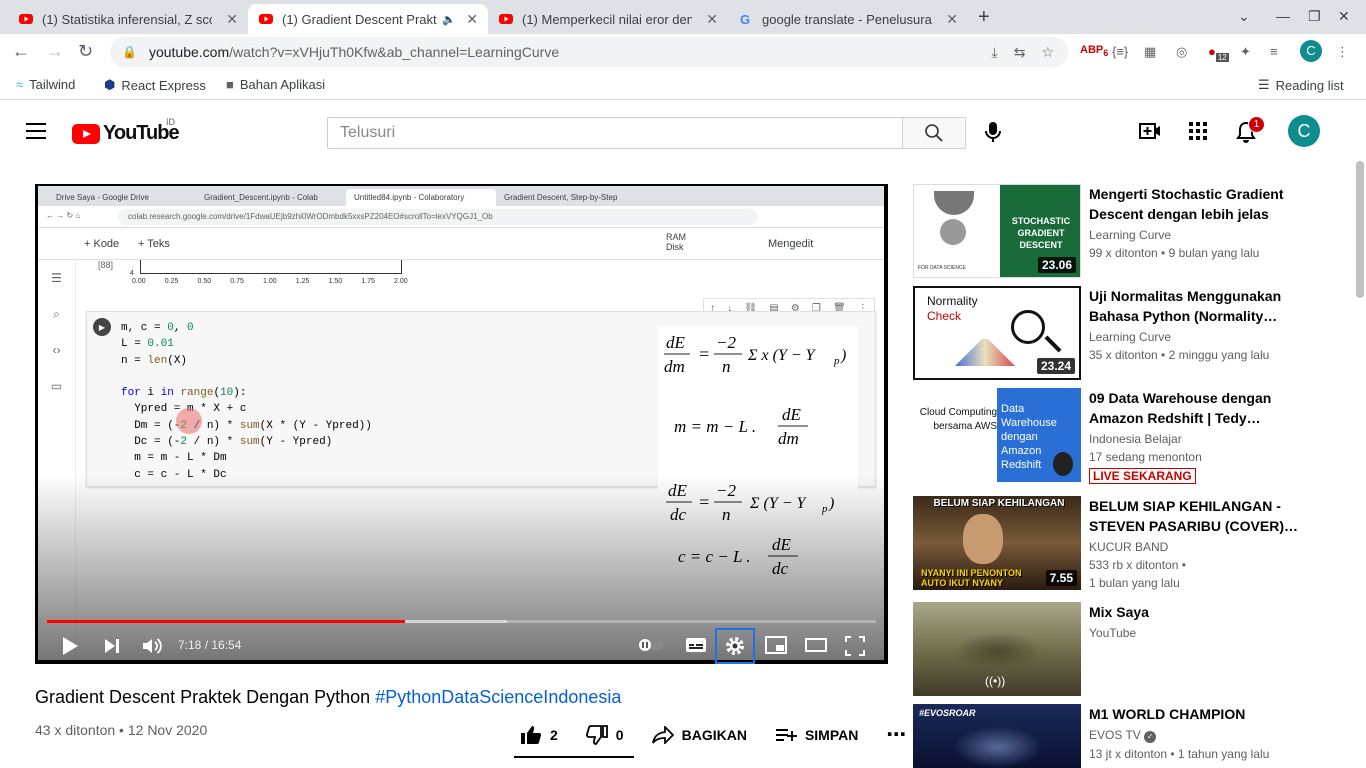 The width and height of the screenshot is (1366, 768). I want to click on search-button, so click(934, 133).